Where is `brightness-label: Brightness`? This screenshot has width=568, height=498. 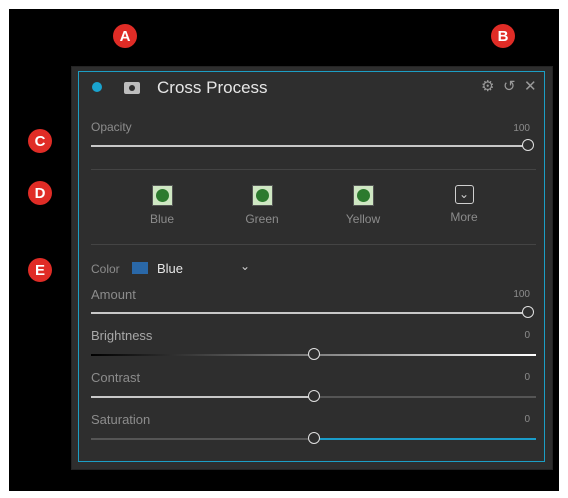
brightness-label: Brightness is located at coordinates (122, 335).